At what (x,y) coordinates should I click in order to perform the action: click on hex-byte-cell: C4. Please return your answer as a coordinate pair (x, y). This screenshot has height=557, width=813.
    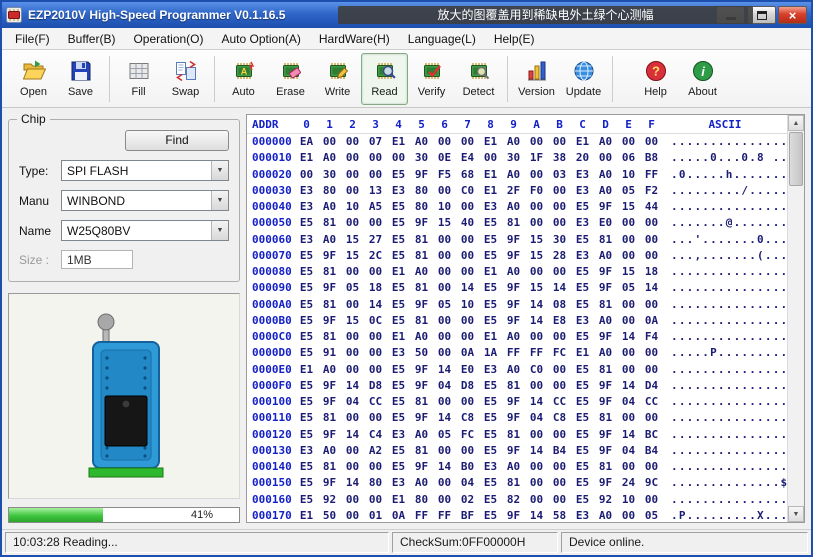
    Looking at the image, I should click on (375, 435).